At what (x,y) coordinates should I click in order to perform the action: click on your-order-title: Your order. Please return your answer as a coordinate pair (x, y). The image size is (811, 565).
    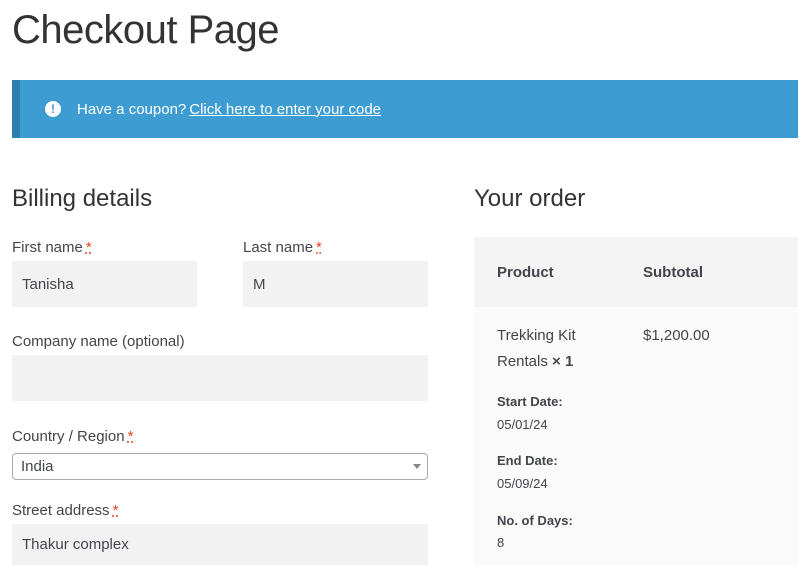
    Looking at the image, I should click on (530, 198).